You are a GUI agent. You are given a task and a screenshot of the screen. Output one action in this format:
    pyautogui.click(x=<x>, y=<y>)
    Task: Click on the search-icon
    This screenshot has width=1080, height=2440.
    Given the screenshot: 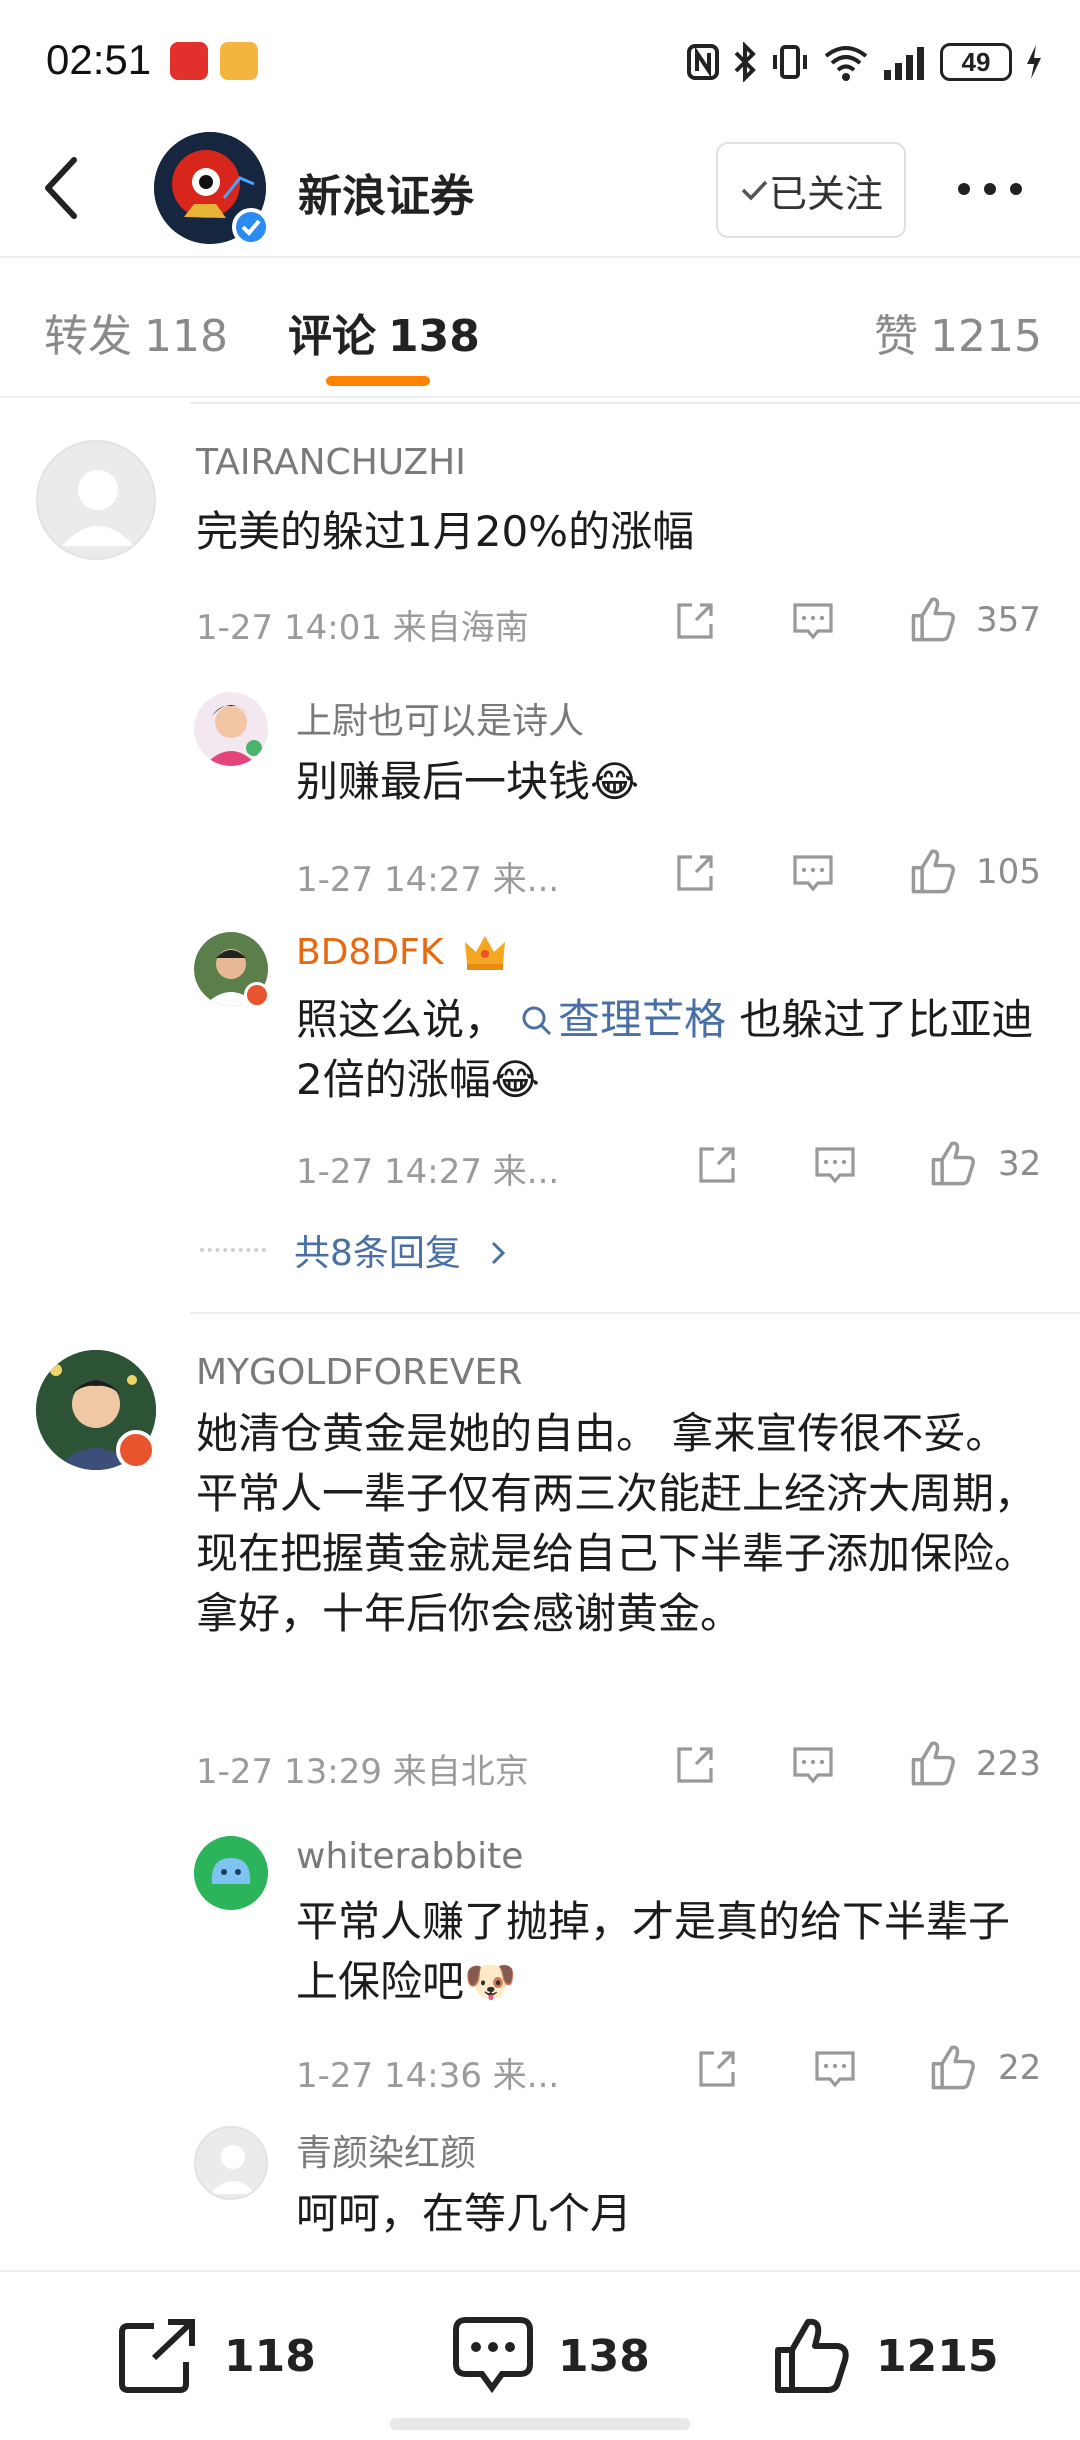 What is the action you would take?
    pyautogui.click(x=537, y=1021)
    